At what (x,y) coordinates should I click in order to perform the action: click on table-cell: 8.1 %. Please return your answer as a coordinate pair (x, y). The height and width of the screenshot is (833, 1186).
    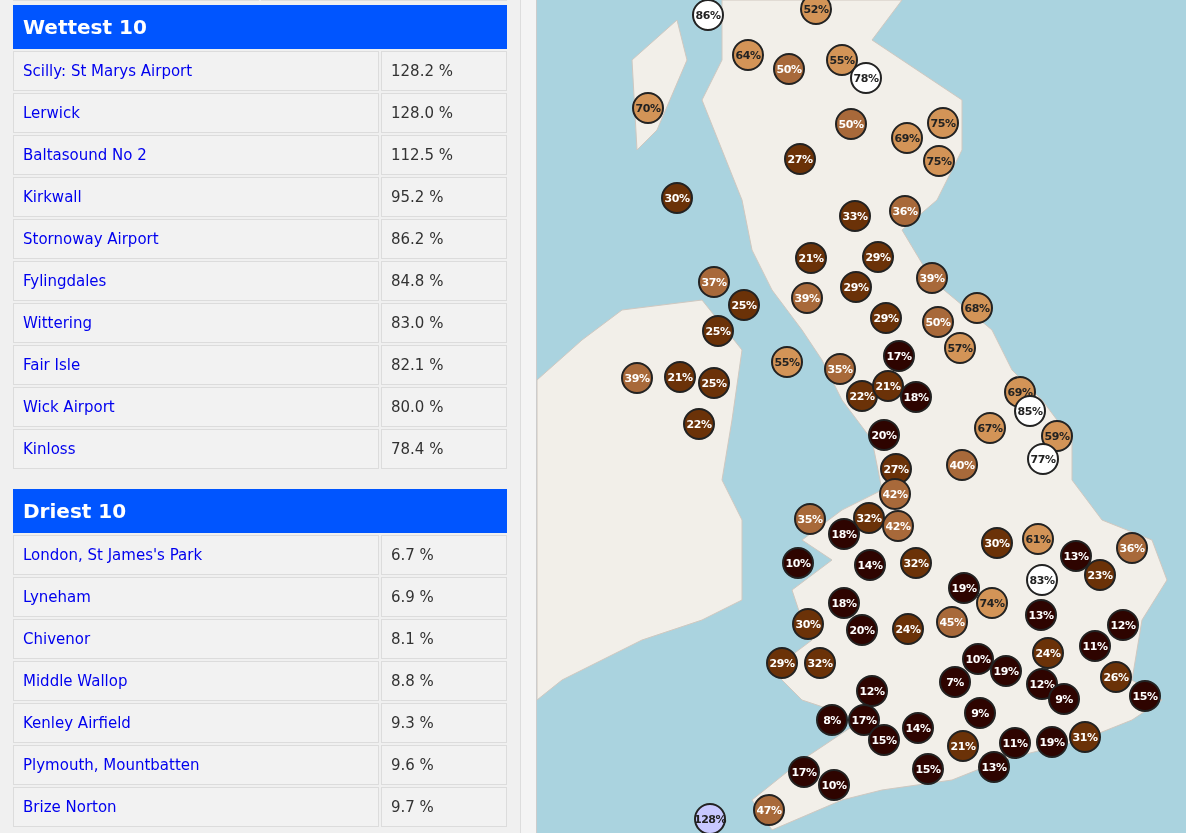
    Looking at the image, I should click on (444, 639).